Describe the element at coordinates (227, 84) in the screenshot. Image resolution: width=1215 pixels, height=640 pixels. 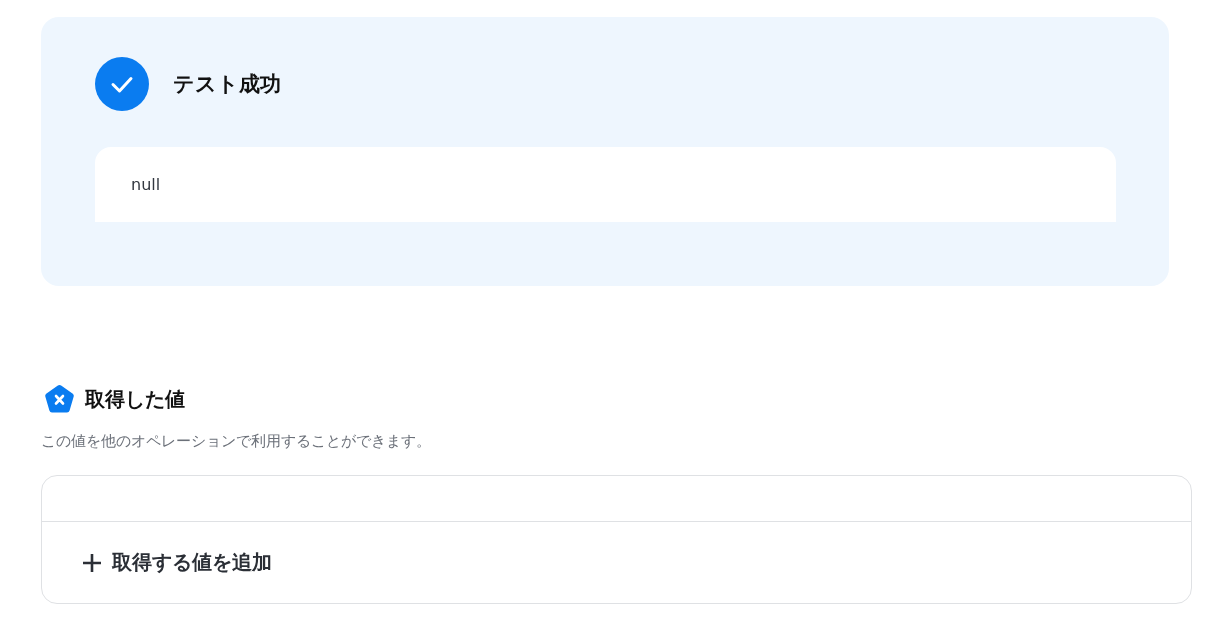
I see `result-title: テスト成功` at that location.